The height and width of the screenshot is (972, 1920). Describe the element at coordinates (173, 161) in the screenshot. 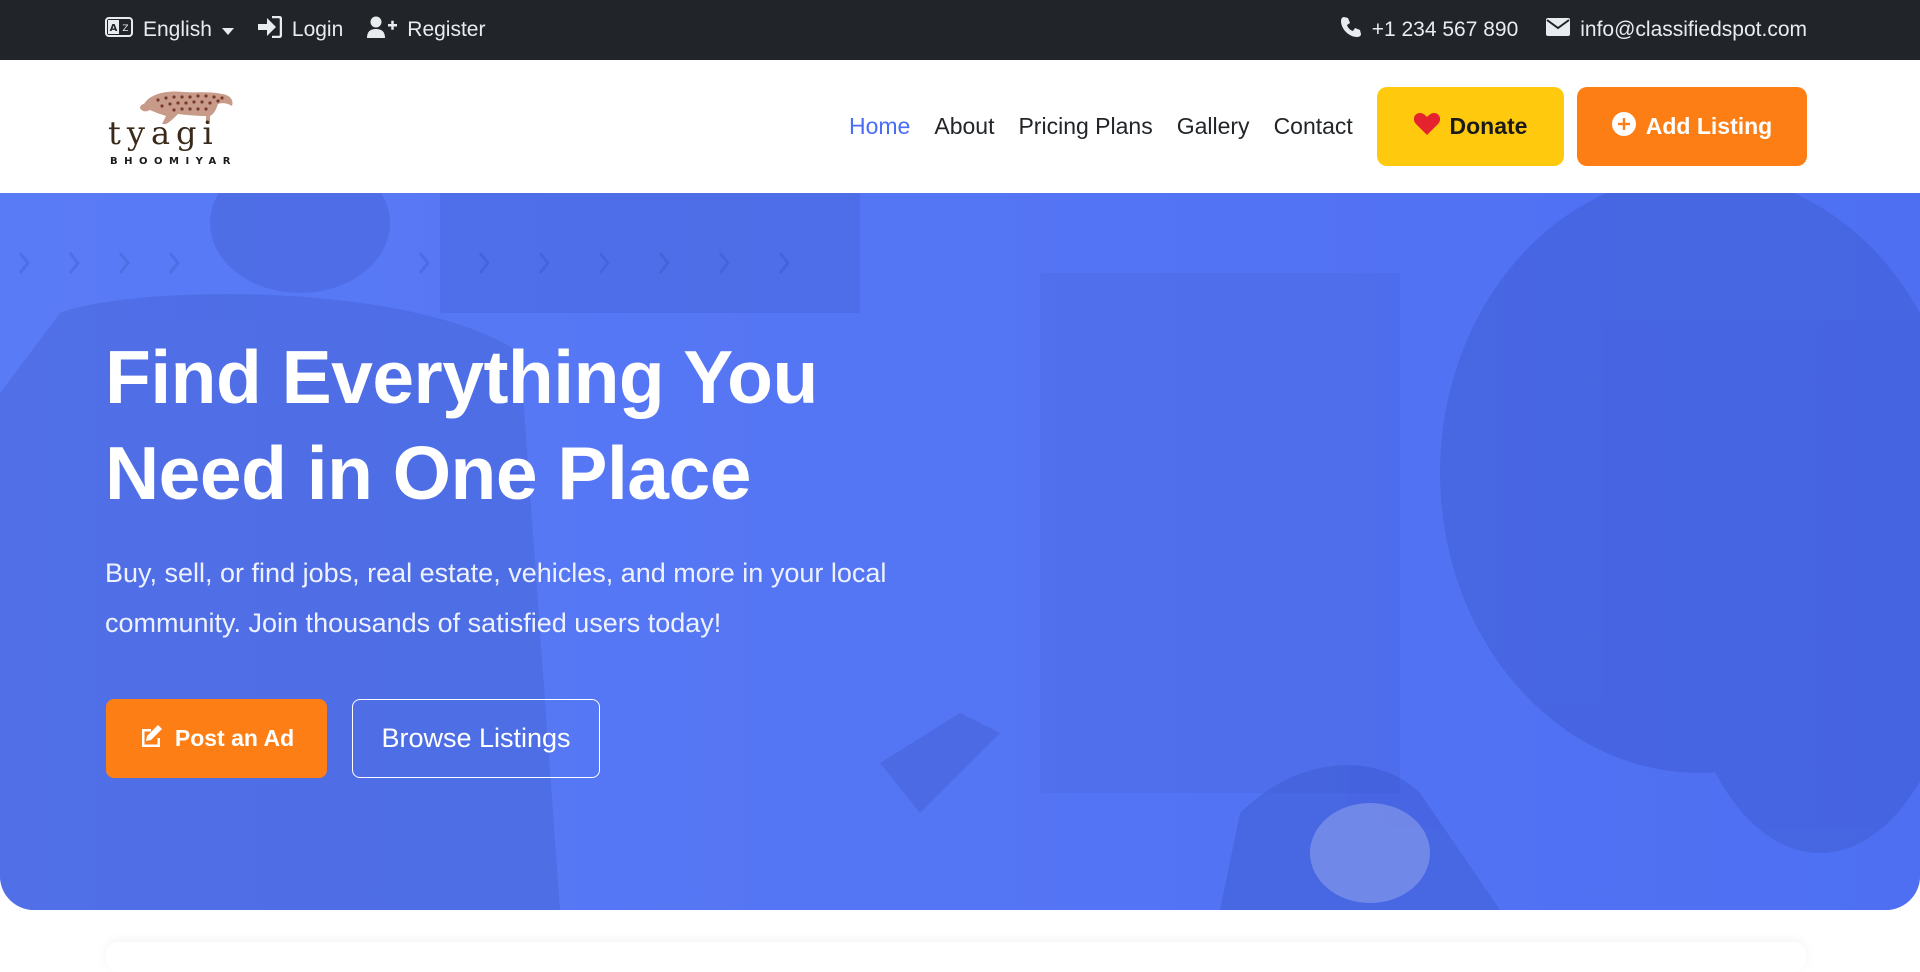

I see `logo-tagline: BHOOMIYAR` at that location.